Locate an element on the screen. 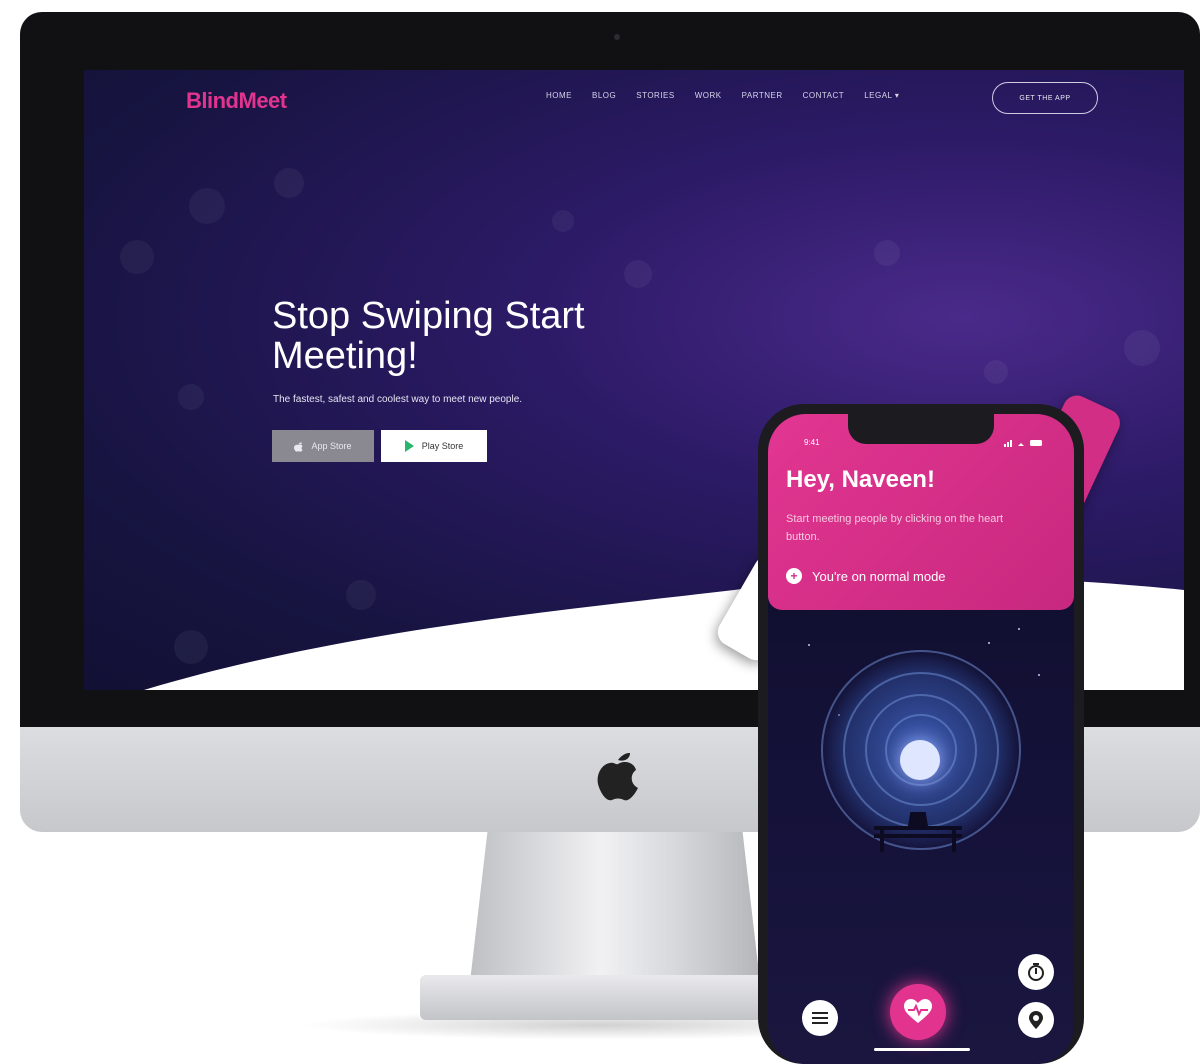  nav-work: WORK is located at coordinates (708, 95).